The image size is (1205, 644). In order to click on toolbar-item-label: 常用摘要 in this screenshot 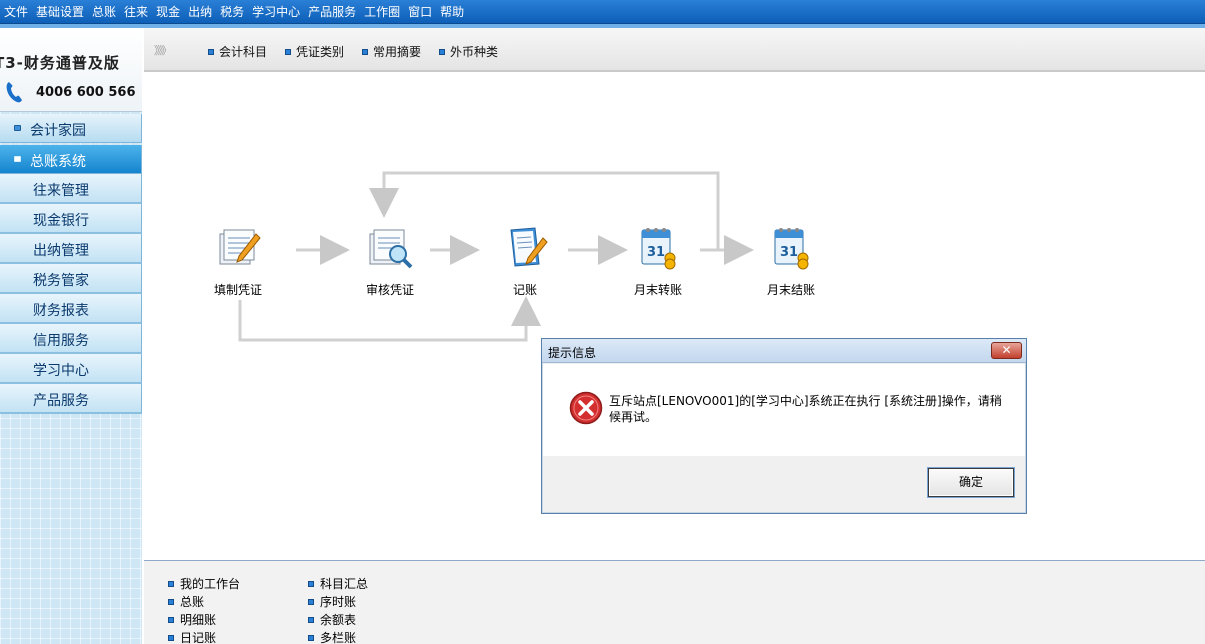, I will do `click(397, 52)`.